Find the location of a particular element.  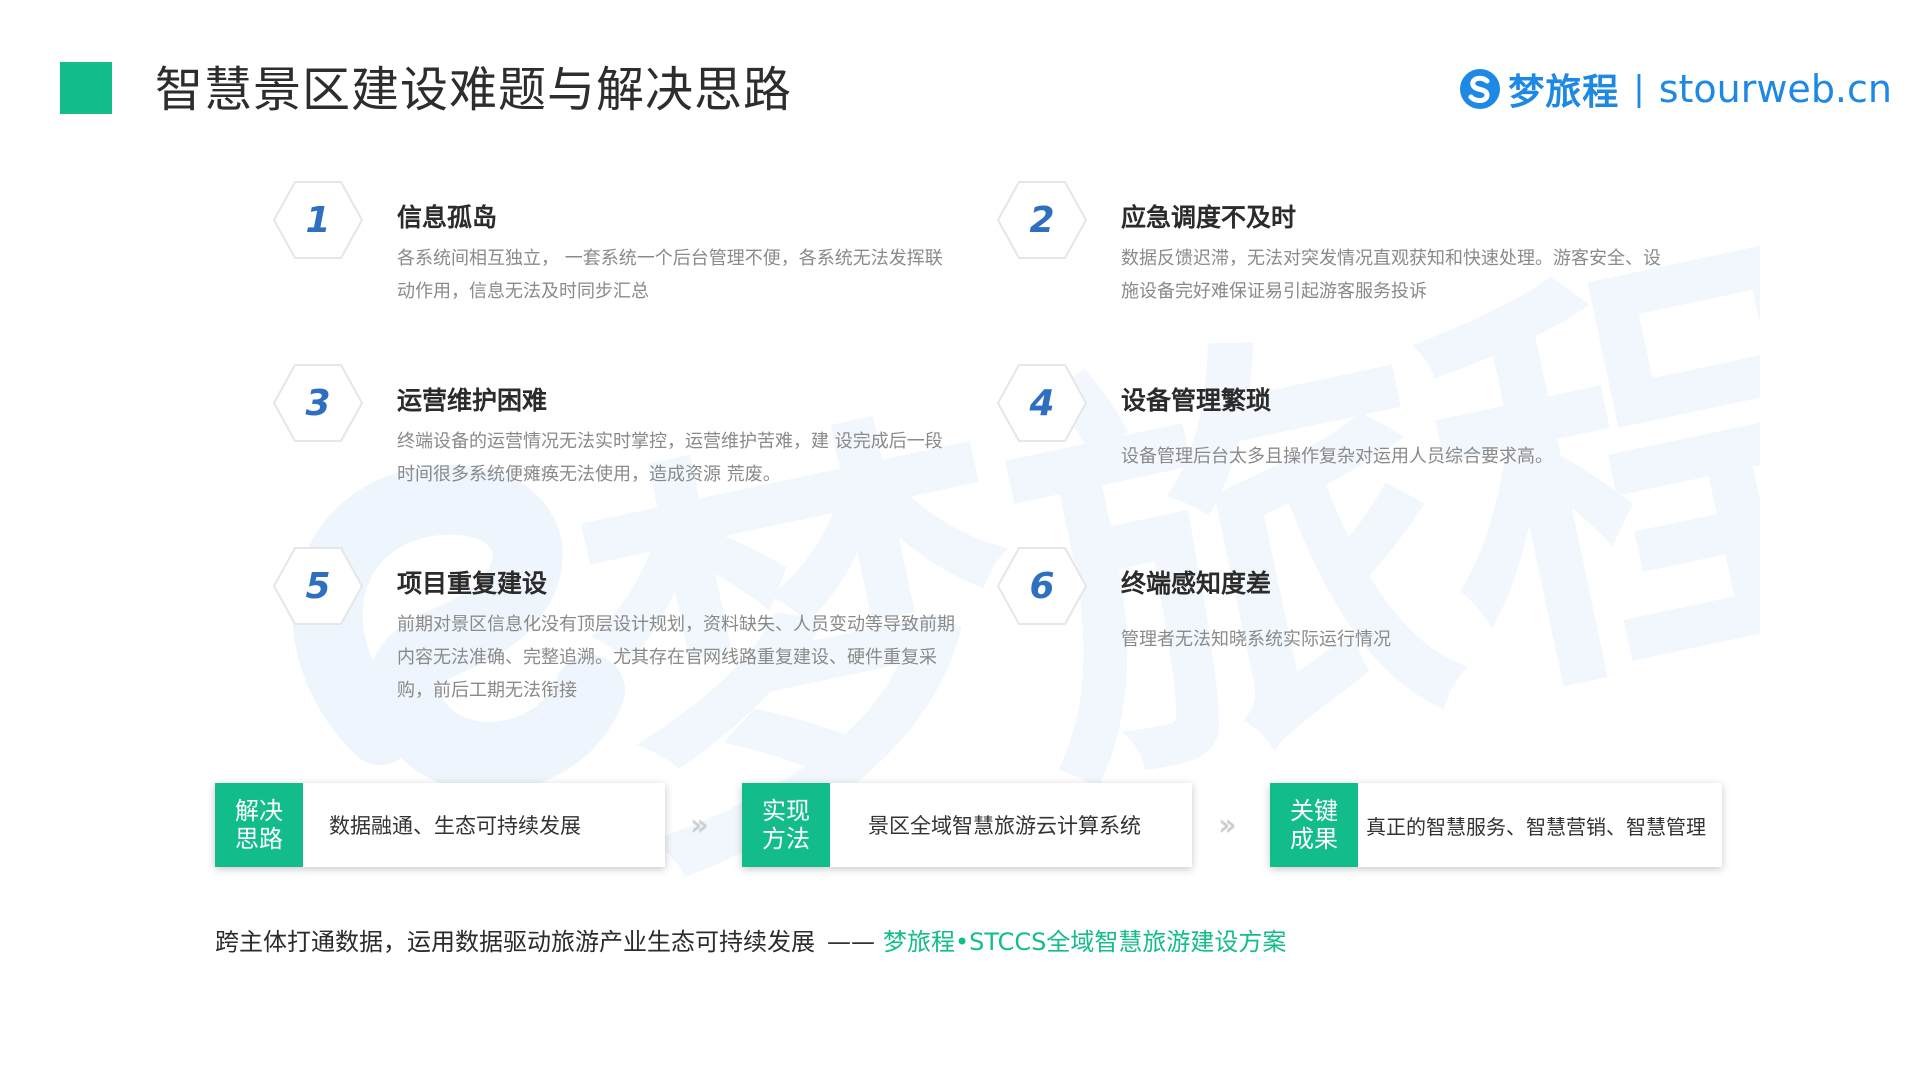

hexagon-badge: 2 is located at coordinates (1042, 220).